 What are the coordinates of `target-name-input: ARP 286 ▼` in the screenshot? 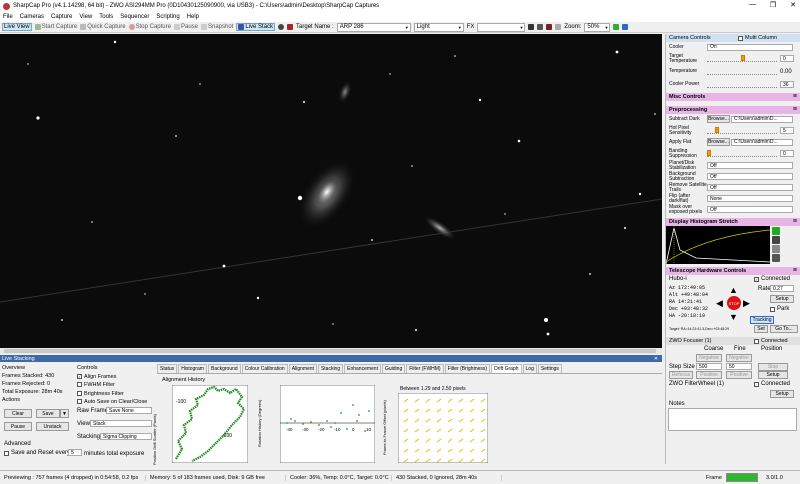 It's located at (373, 27).